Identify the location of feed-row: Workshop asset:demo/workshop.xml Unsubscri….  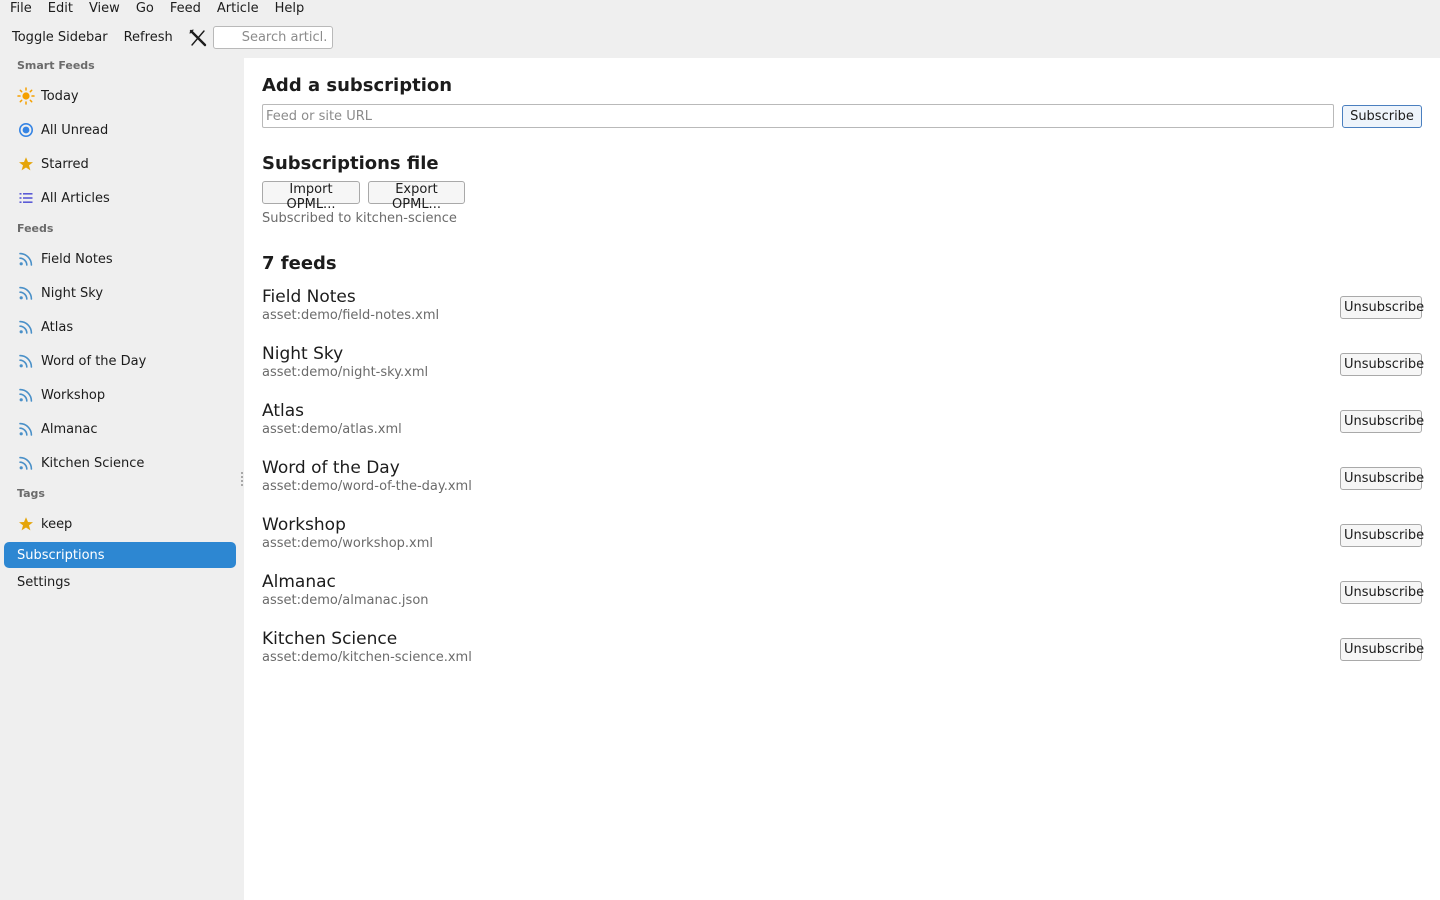
(843, 537).